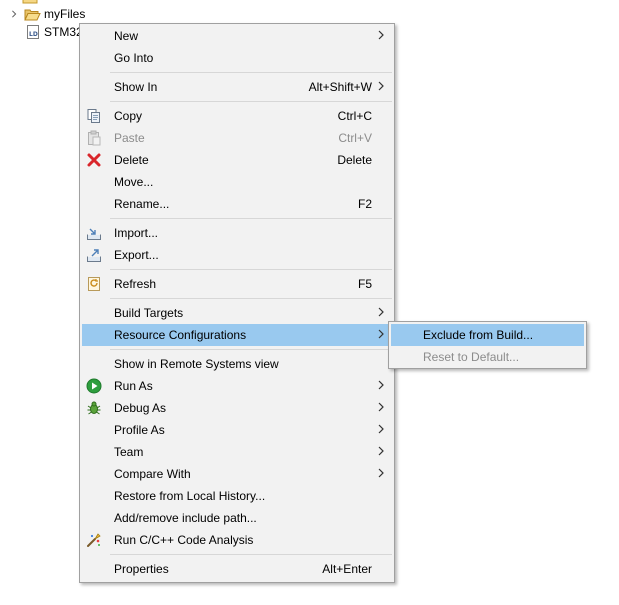 This screenshot has width=619, height=605. What do you see at coordinates (237, 386) in the screenshot?
I see `menu-item-run-as: Run As` at bounding box center [237, 386].